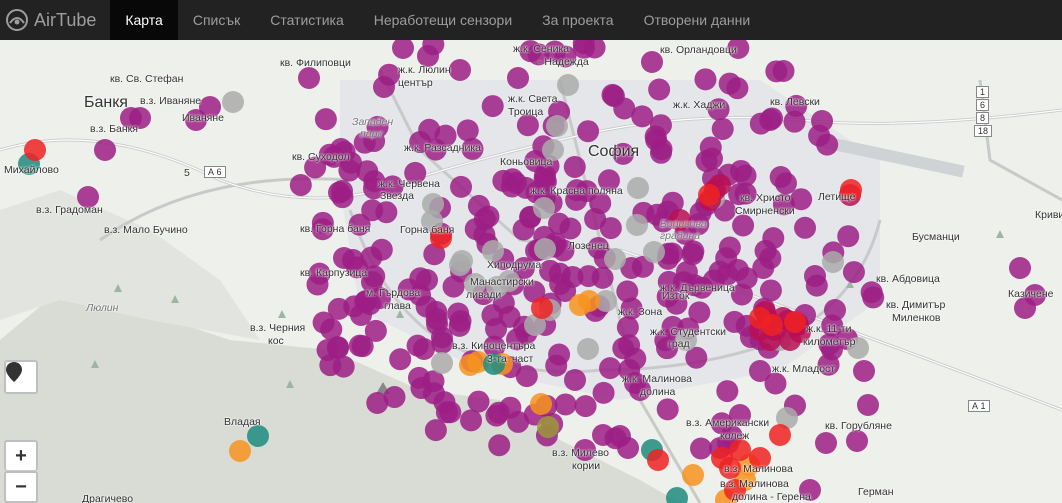 This screenshot has width=1062, height=503. I want to click on sensor-marker-olive, so click(548, 427).